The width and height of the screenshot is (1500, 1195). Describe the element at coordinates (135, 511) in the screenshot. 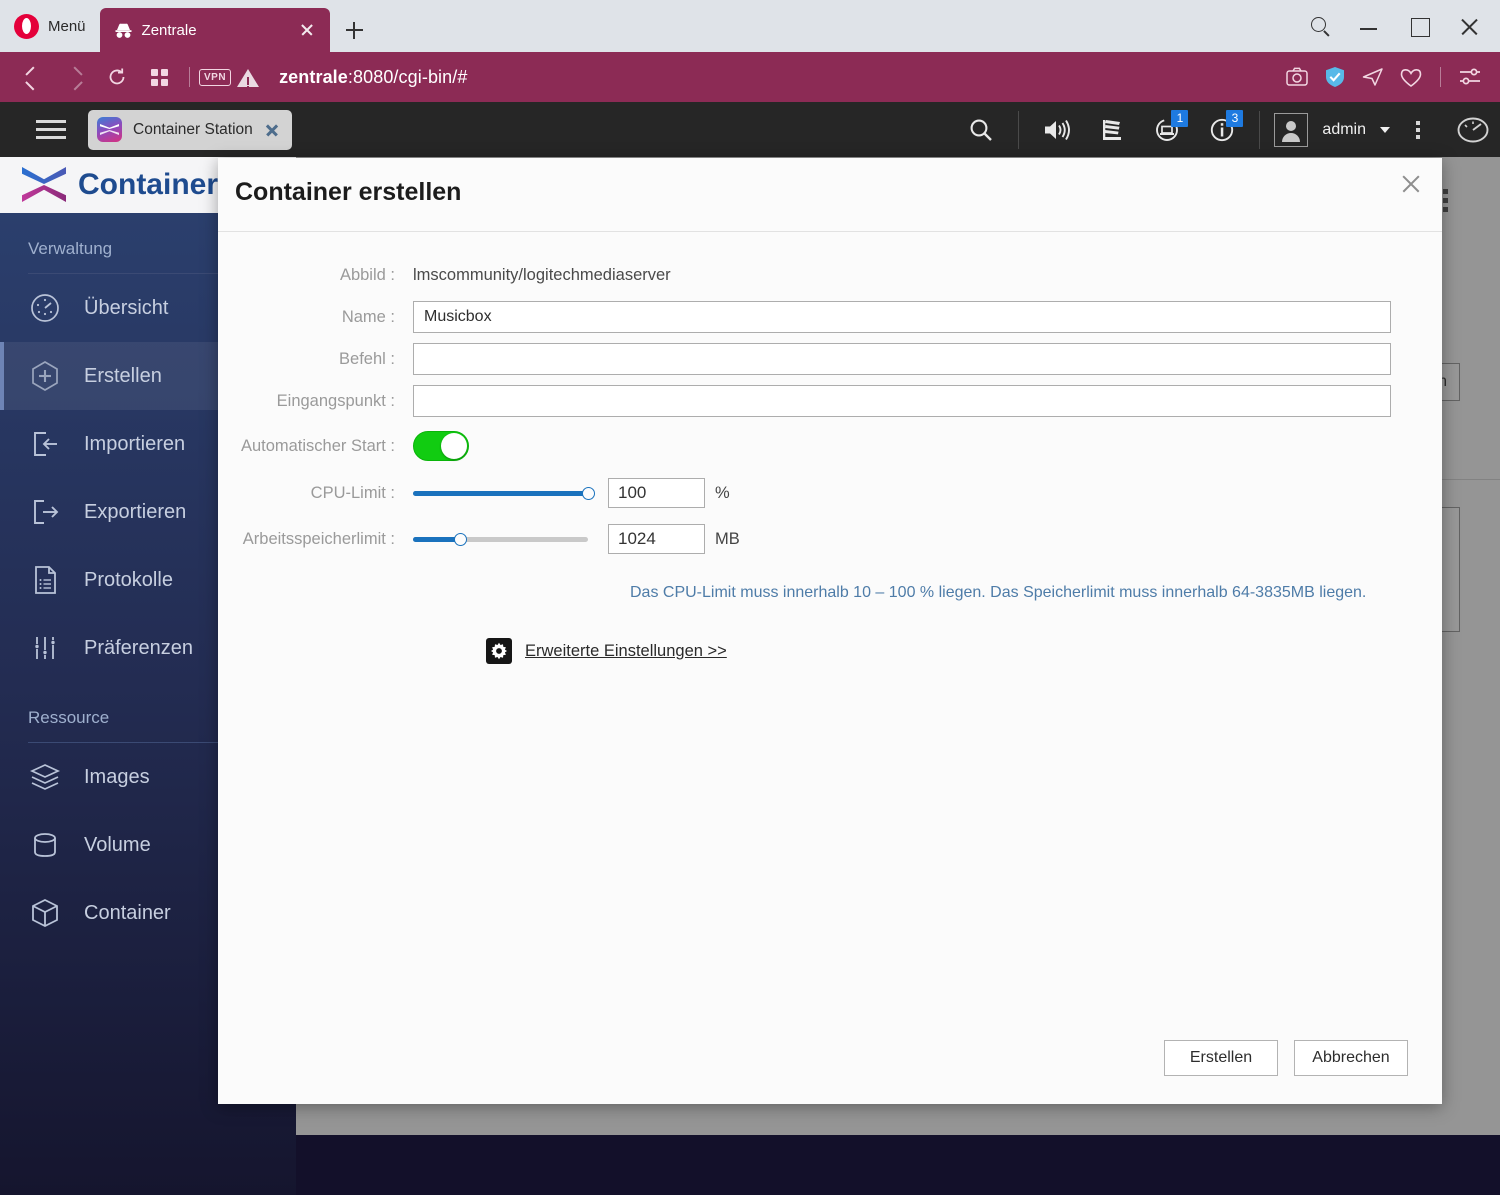

I see `sidebar-item-label: Exportieren` at that location.